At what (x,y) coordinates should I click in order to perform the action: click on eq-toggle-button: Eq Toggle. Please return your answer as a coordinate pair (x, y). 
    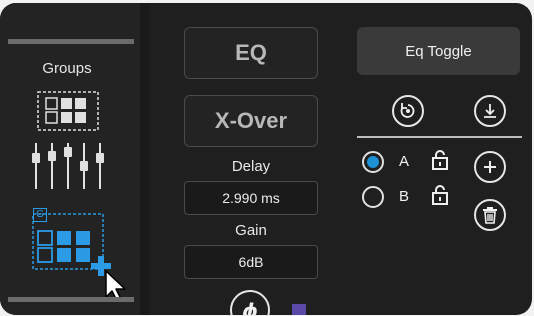
    Looking at the image, I should click on (438, 51).